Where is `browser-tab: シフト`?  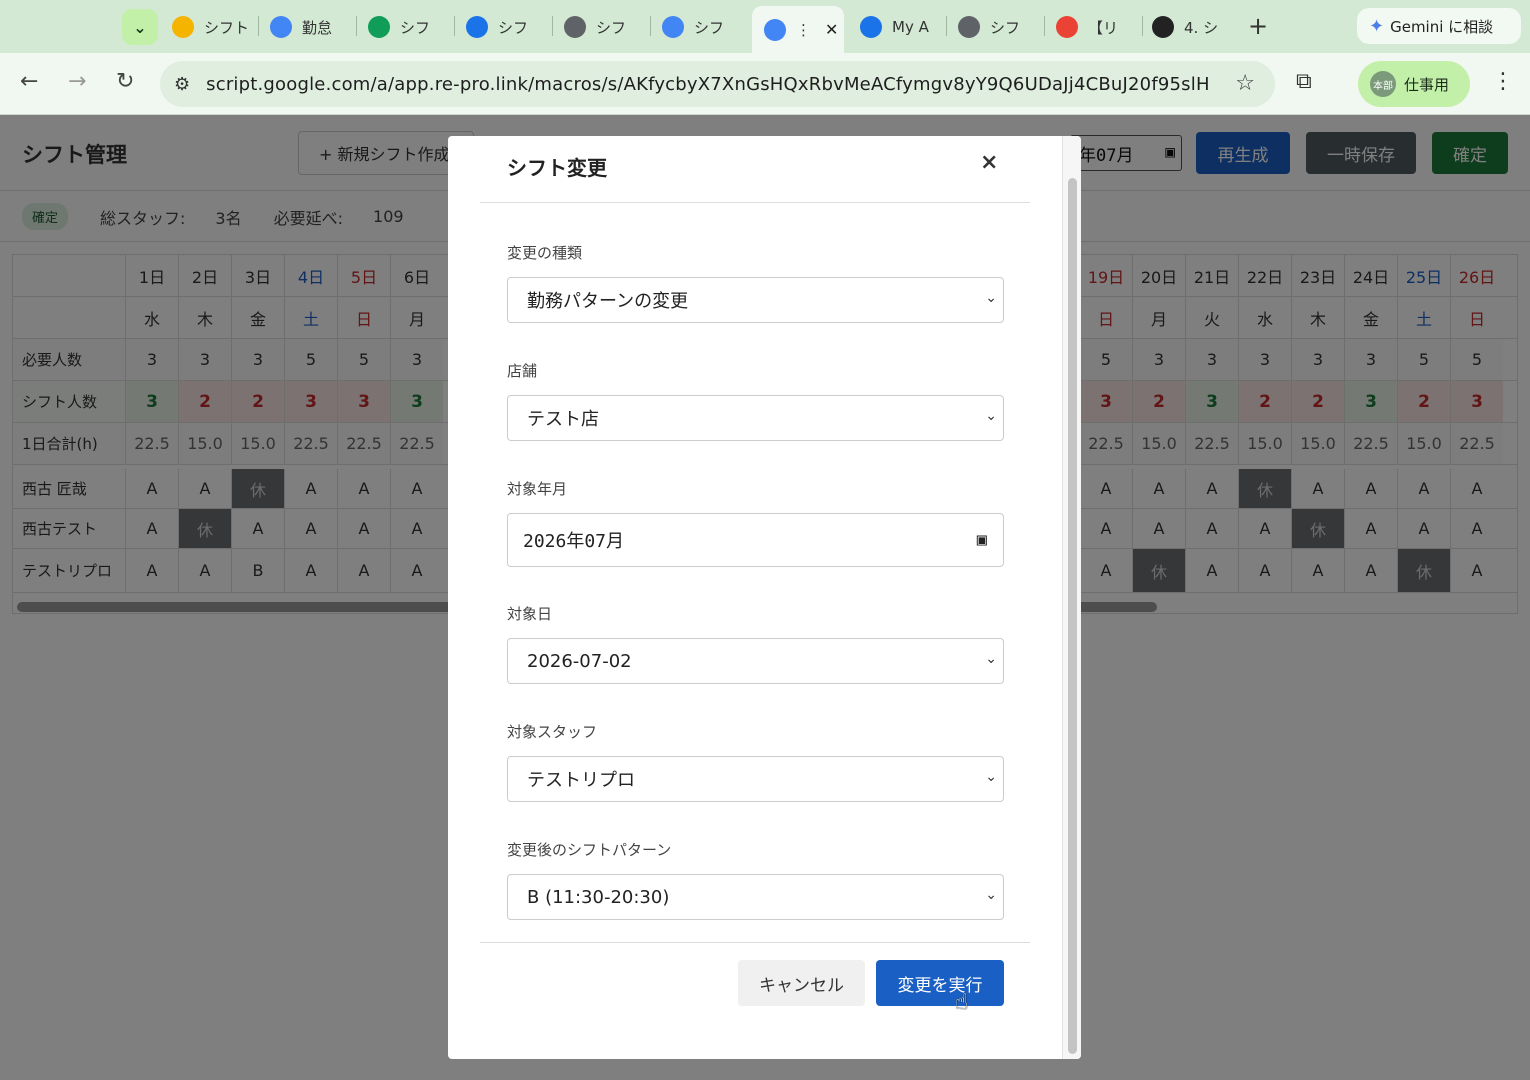 browser-tab: シフト is located at coordinates (211, 27).